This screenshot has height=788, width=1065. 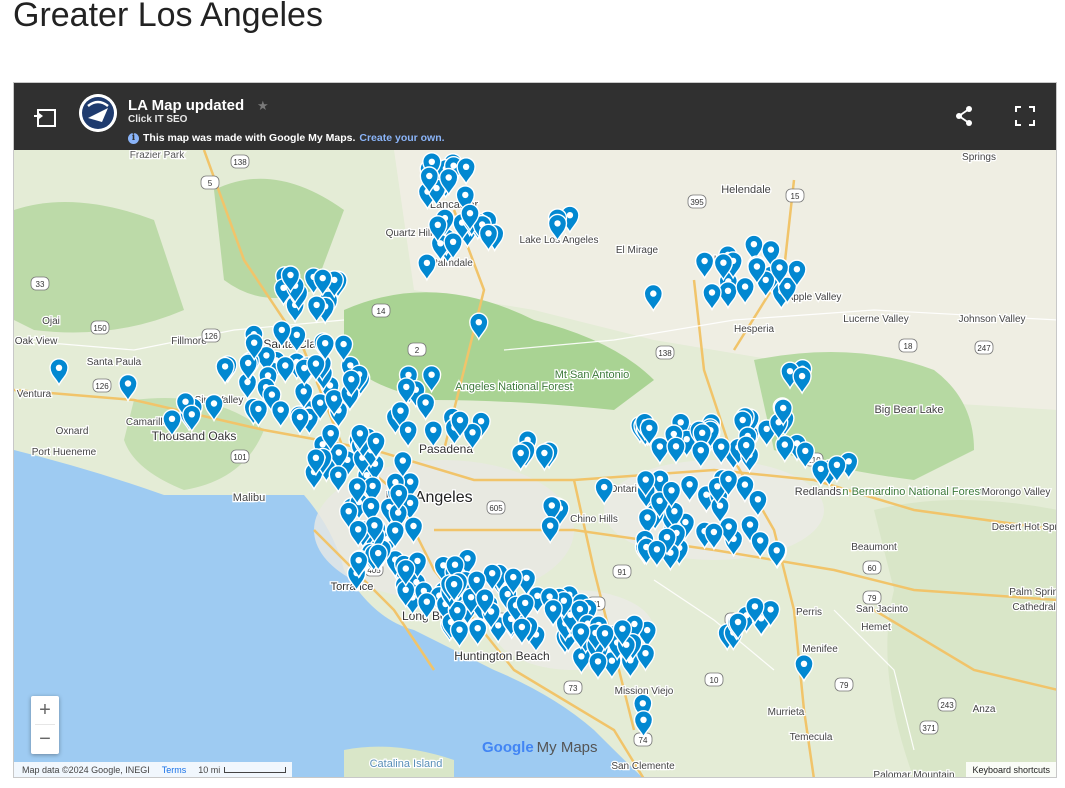 What do you see at coordinates (158, 119) in the screenshot?
I see `map-owner: Click IT SEO` at bounding box center [158, 119].